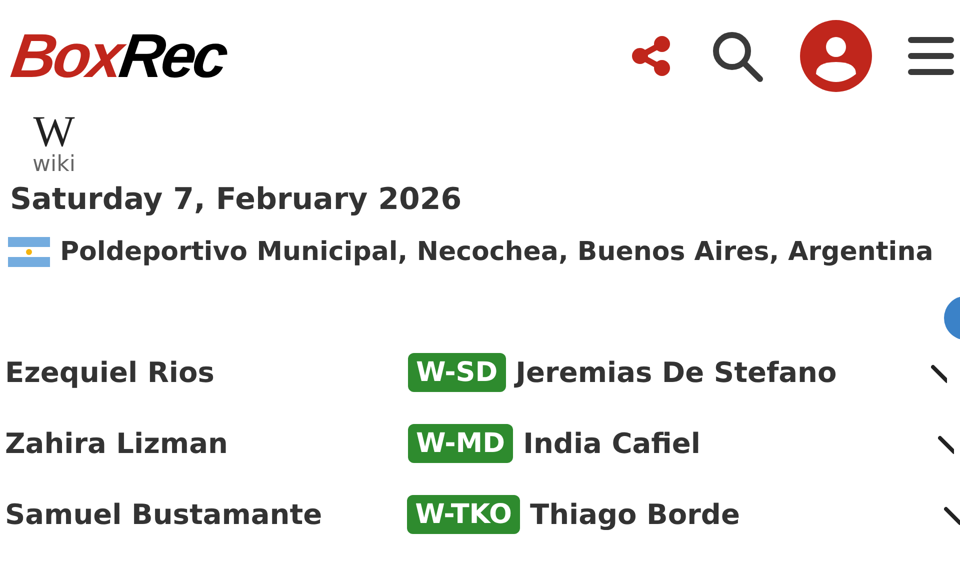  What do you see at coordinates (204, 443) in the screenshot?
I see `fighter-name: Zahira Lizman` at bounding box center [204, 443].